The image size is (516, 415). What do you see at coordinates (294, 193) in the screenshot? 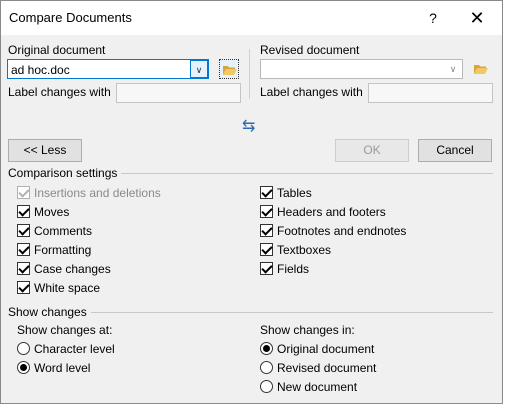
I see `tables-label: Tables` at bounding box center [294, 193].